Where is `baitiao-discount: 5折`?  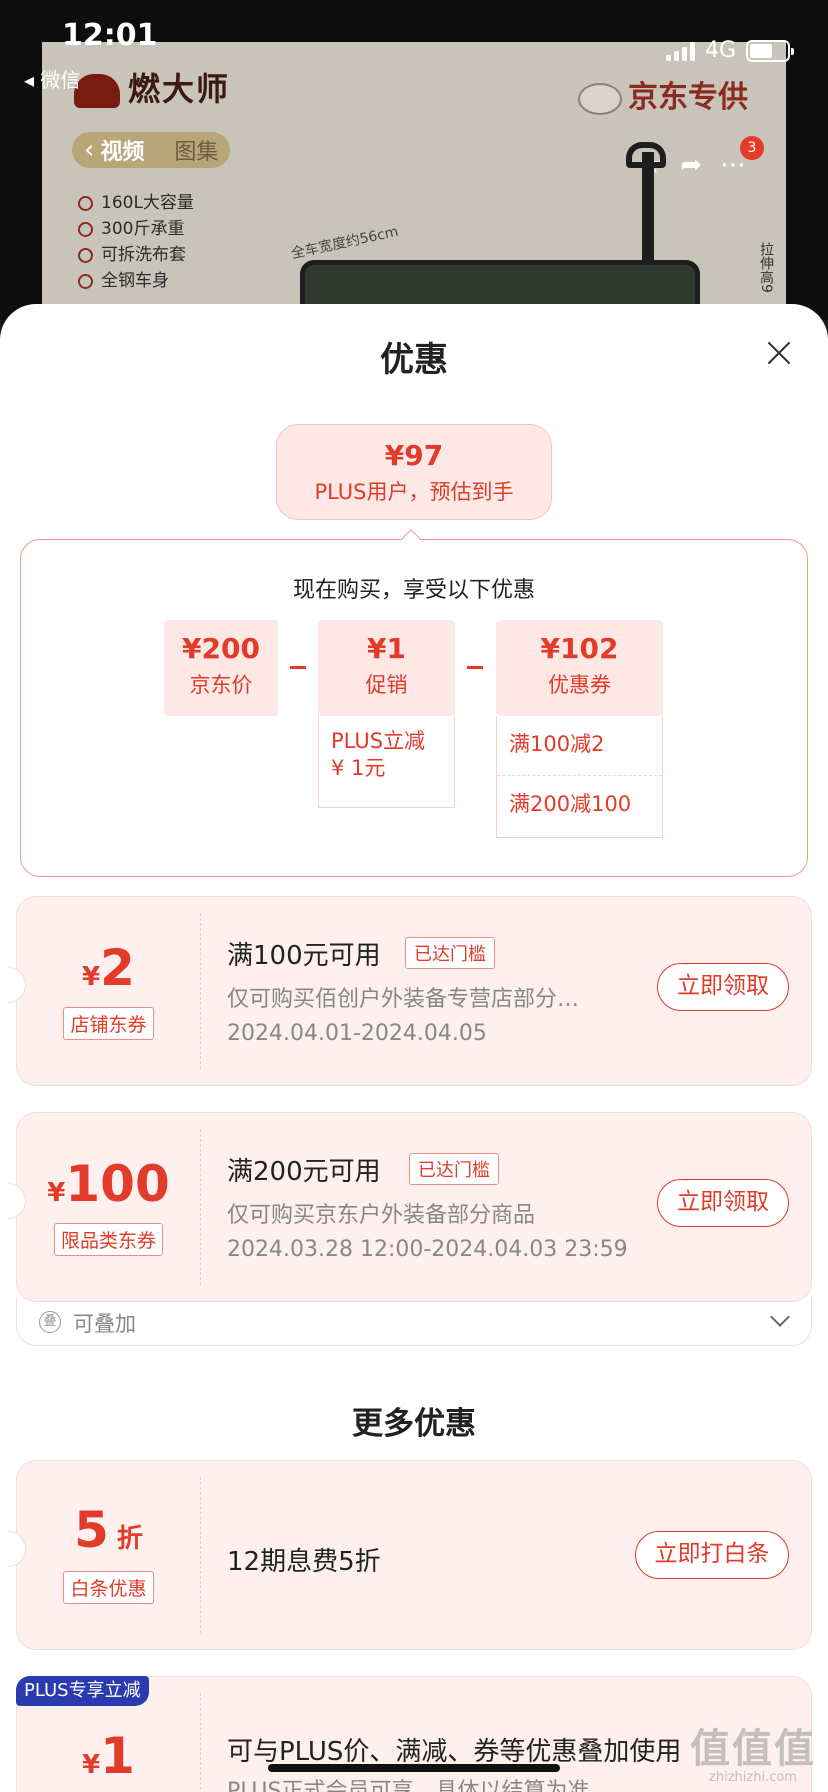
baitiao-discount: 5折 is located at coordinates (108, 1530).